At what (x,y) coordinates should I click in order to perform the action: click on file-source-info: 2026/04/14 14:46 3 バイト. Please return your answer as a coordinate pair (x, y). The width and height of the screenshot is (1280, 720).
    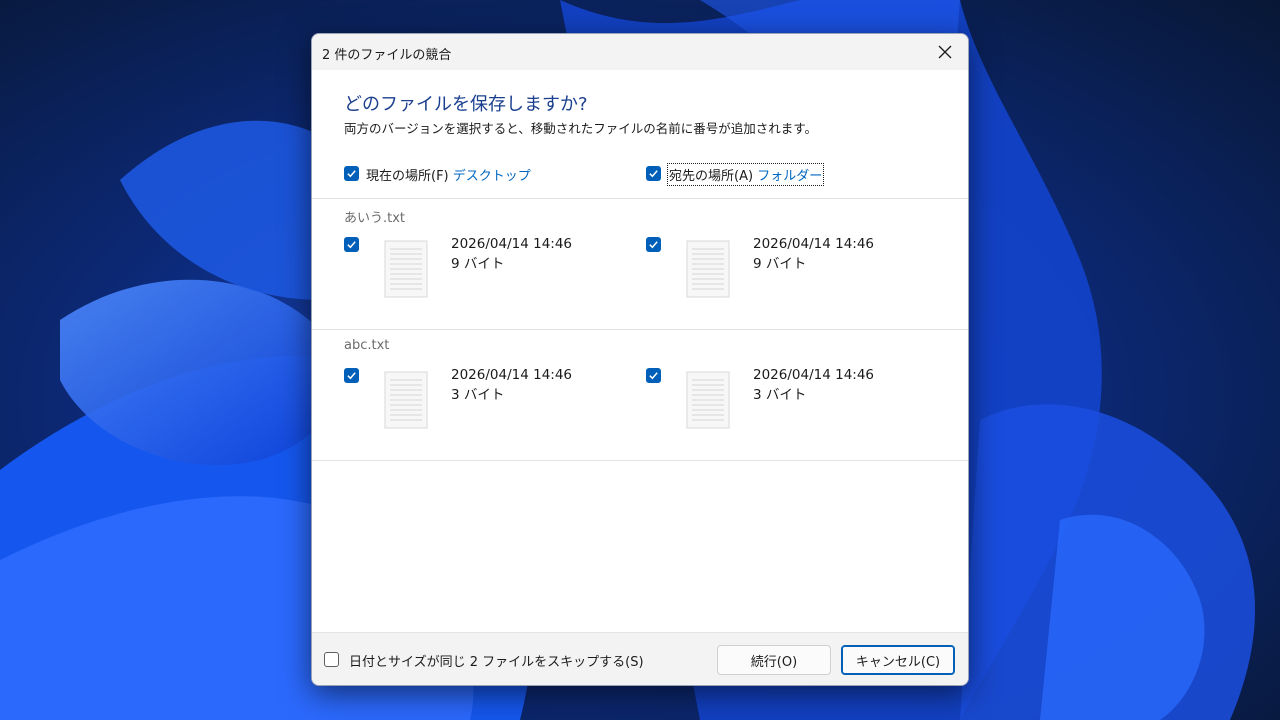
    Looking at the image, I should click on (511, 385).